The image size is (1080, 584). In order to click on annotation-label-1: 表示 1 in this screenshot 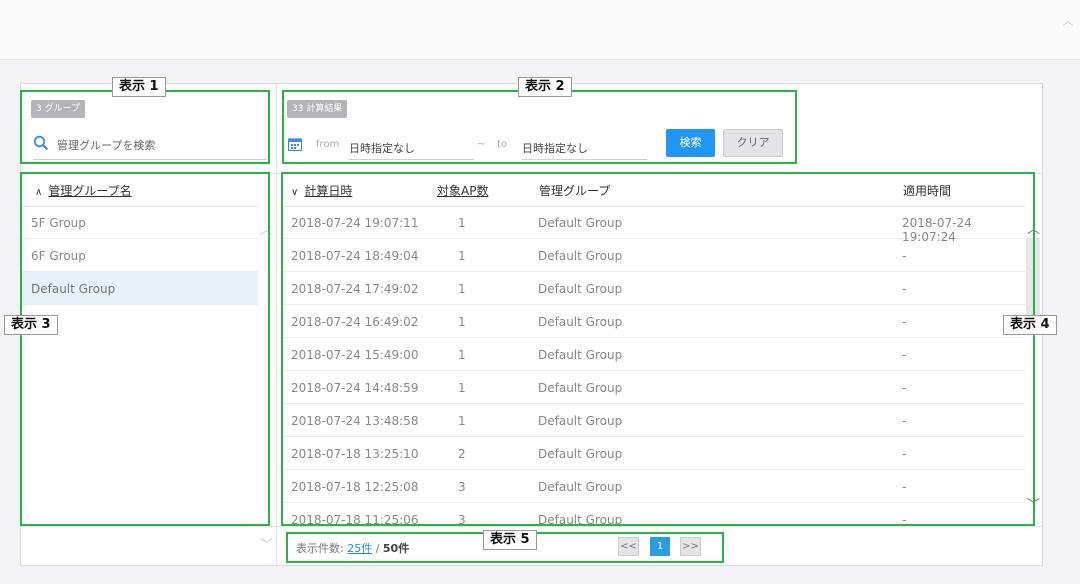, I will do `click(139, 87)`.